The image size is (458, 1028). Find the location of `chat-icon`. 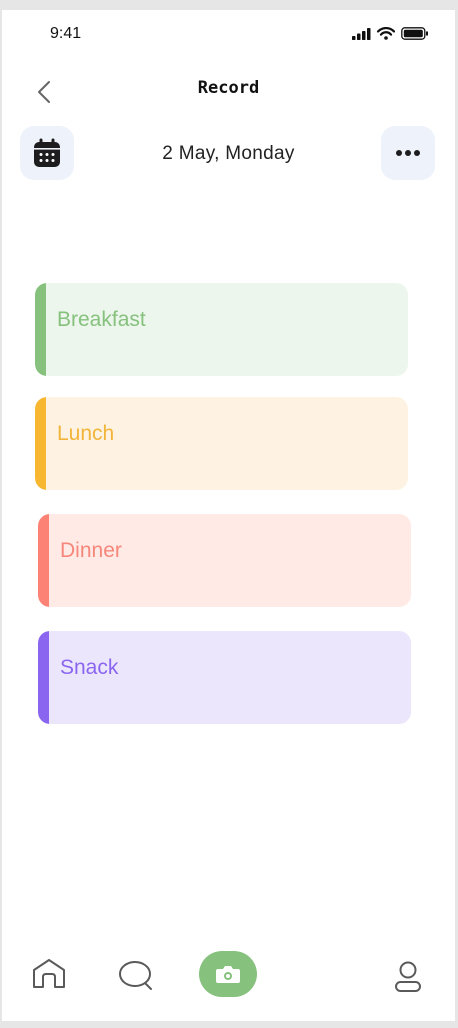

chat-icon is located at coordinates (135, 975).